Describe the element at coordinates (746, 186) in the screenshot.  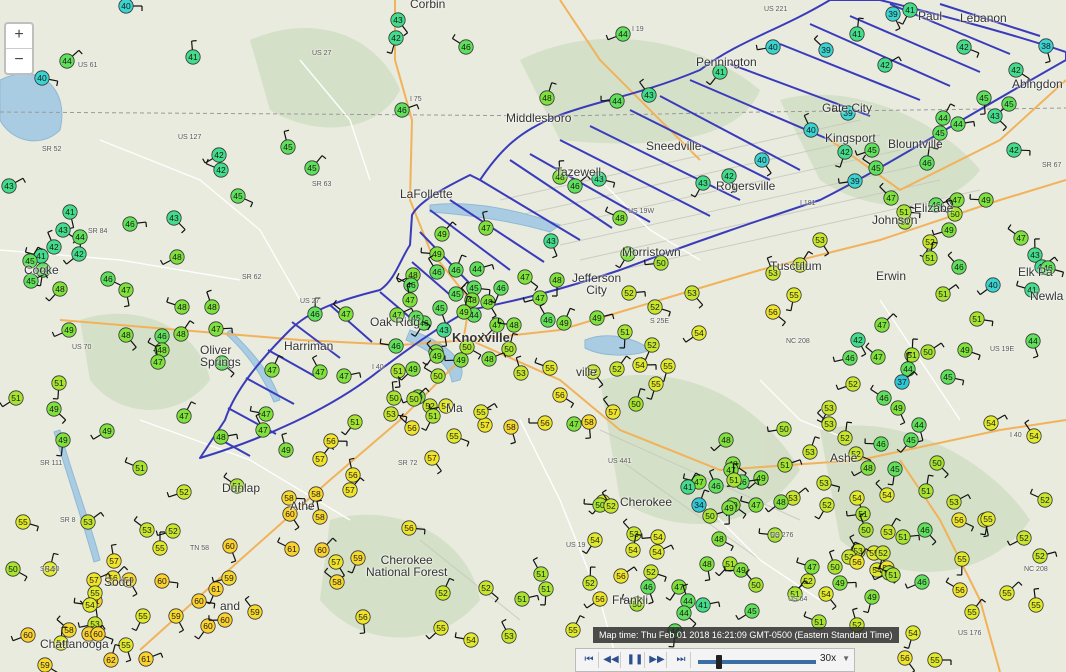
I see `city-label: Rogersville` at that location.